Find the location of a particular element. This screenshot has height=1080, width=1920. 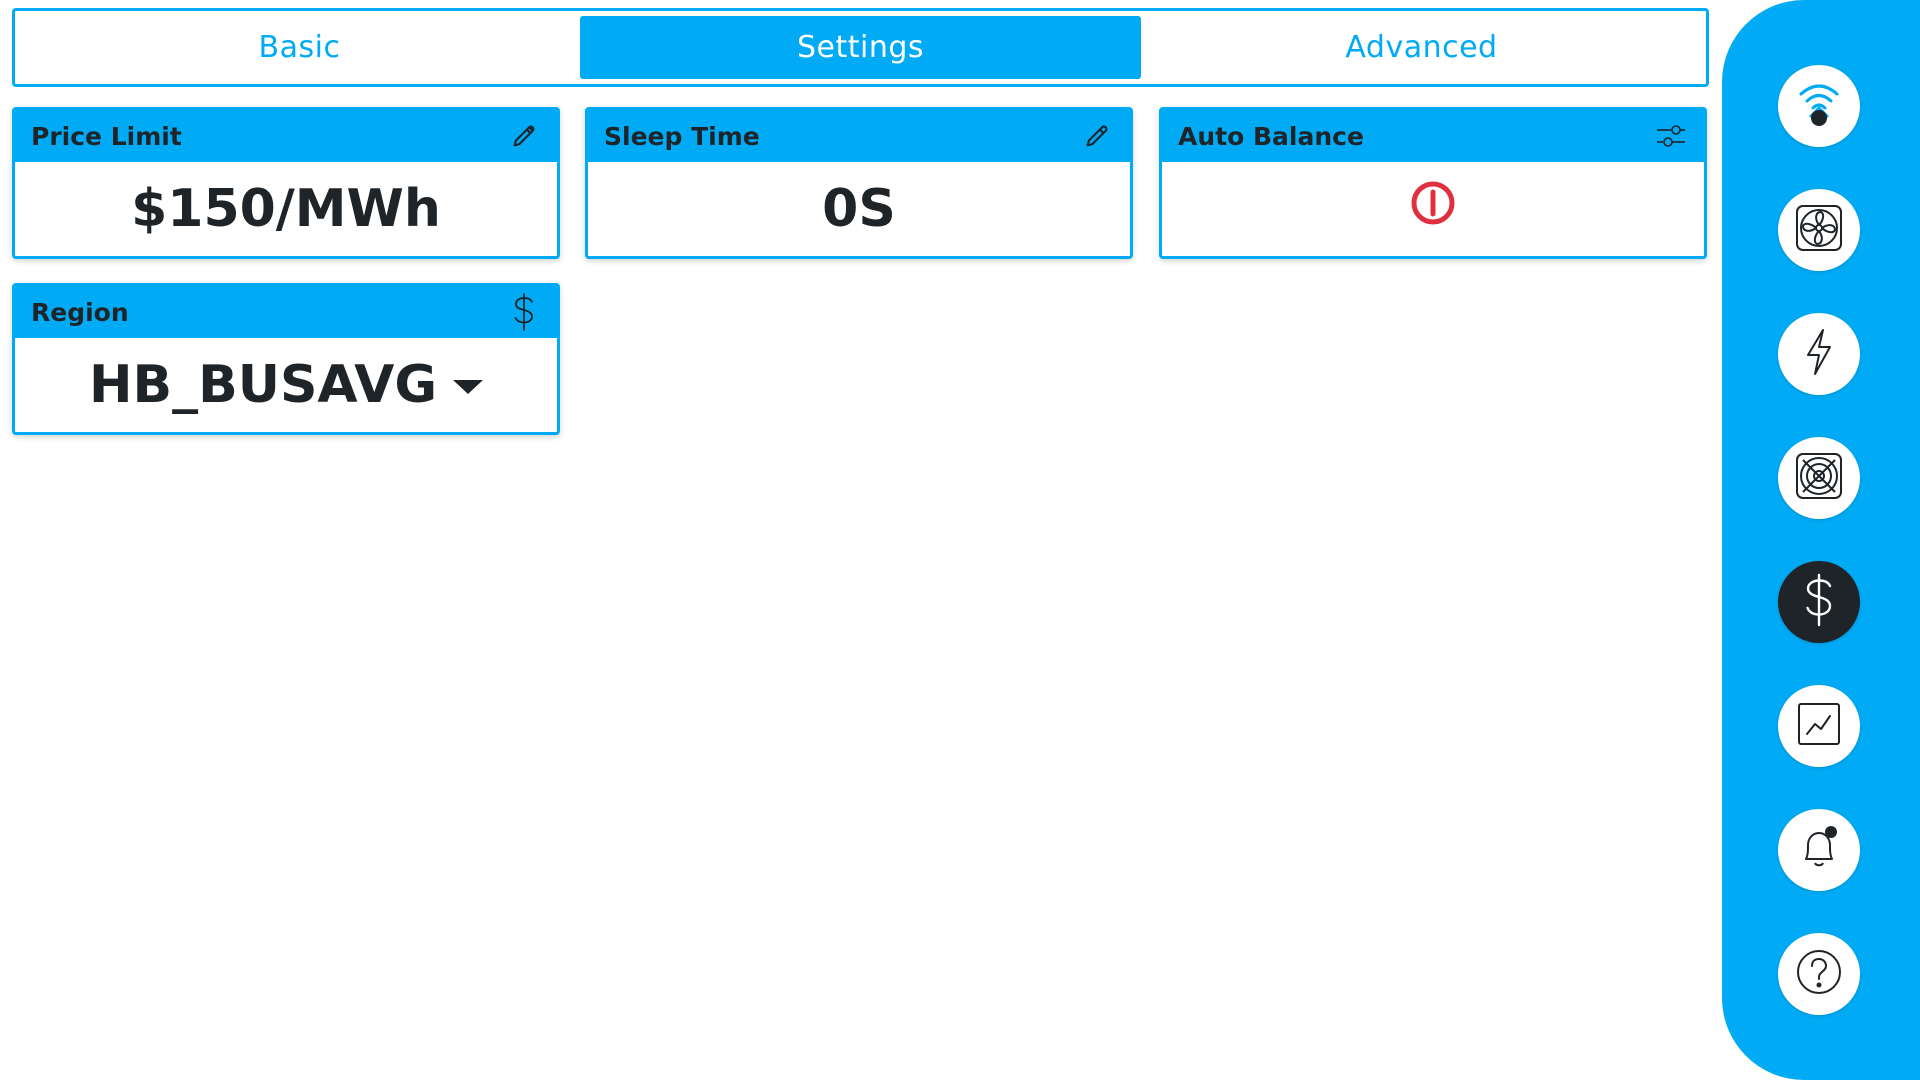

fan-grill-icon is located at coordinates (1819, 478).